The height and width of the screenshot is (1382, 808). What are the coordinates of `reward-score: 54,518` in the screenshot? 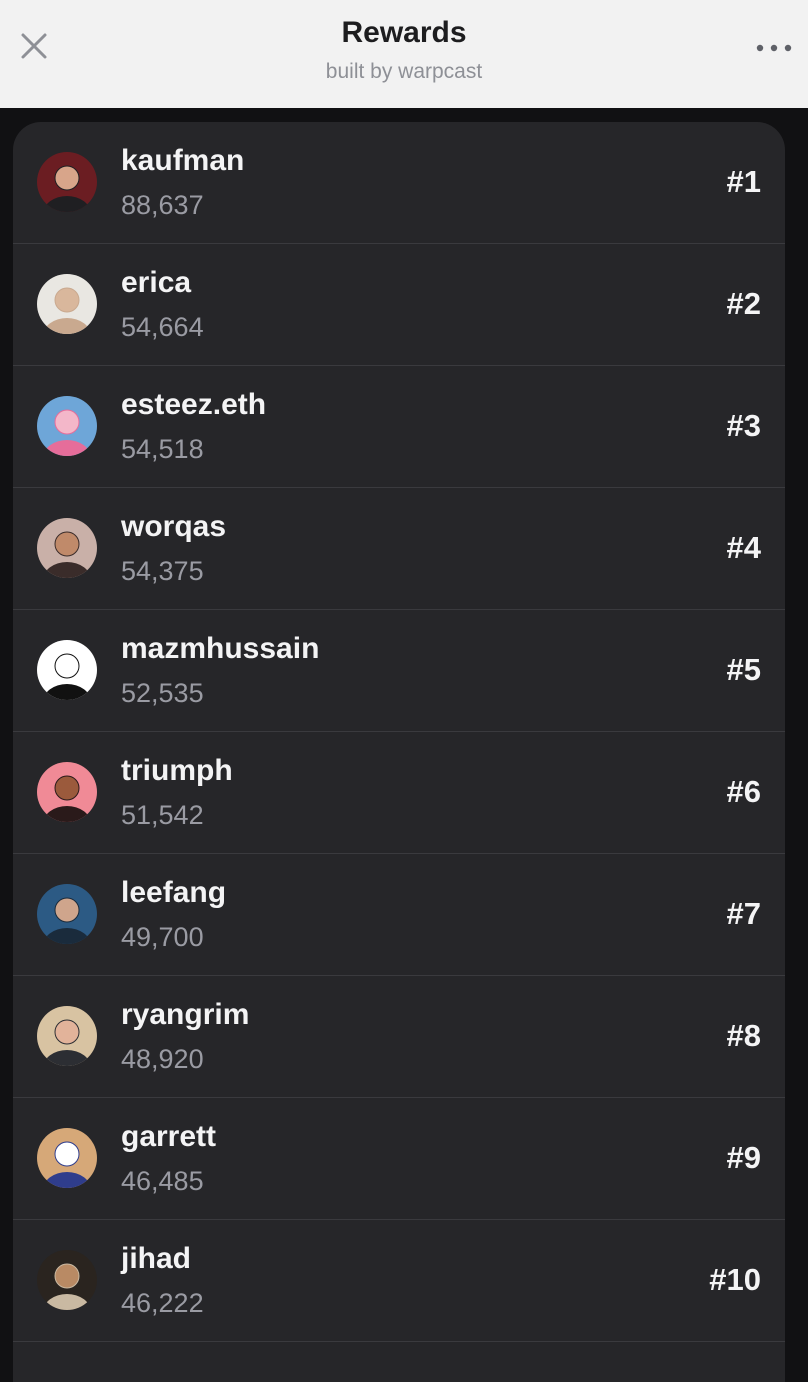 It's located at (162, 449).